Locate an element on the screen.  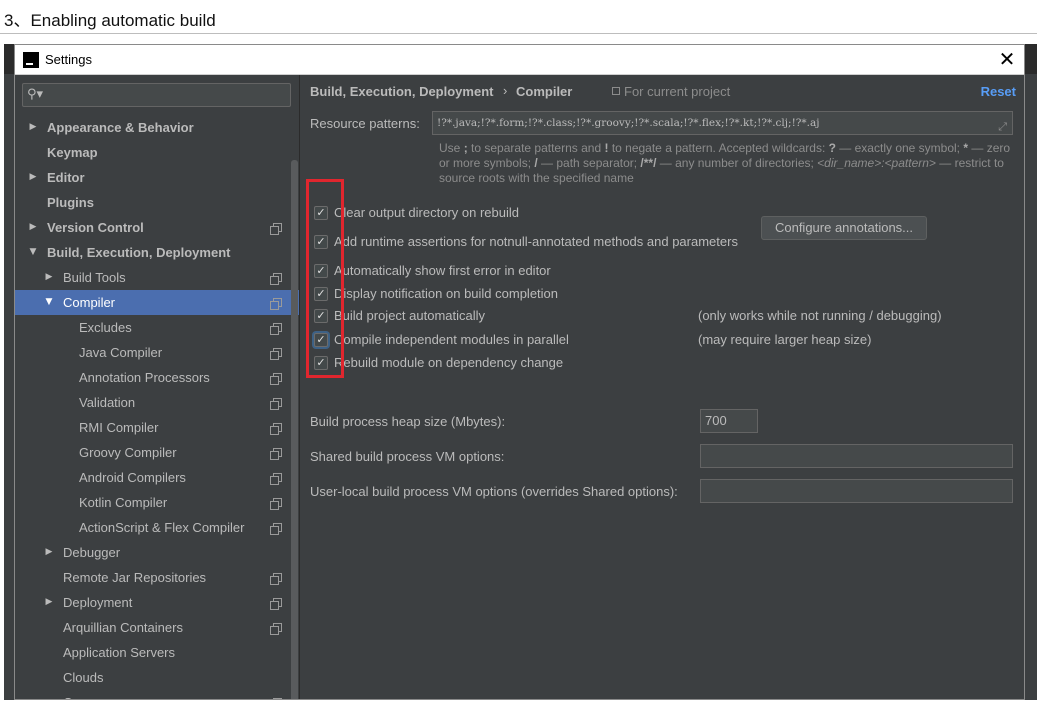
hint-fragment: to negate a pattern. Accepted wildcards: is located at coordinates (720, 148).